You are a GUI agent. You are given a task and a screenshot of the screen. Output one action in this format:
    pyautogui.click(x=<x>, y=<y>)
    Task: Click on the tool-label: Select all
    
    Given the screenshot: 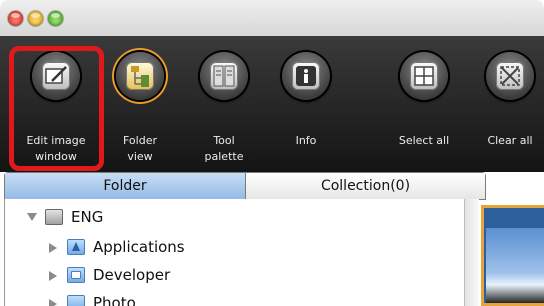 What is the action you would take?
    pyautogui.click(x=424, y=140)
    